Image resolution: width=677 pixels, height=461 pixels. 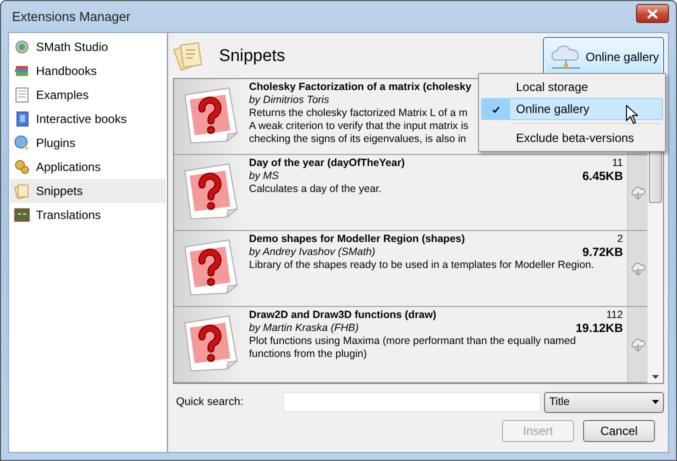 I want to click on window-title: Extensions Manager, so click(x=71, y=17).